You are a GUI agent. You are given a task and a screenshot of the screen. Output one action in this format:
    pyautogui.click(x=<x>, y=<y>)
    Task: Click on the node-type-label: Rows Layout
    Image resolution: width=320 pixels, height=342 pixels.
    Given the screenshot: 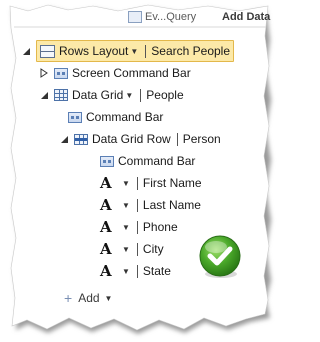 What is the action you would take?
    pyautogui.click(x=94, y=51)
    